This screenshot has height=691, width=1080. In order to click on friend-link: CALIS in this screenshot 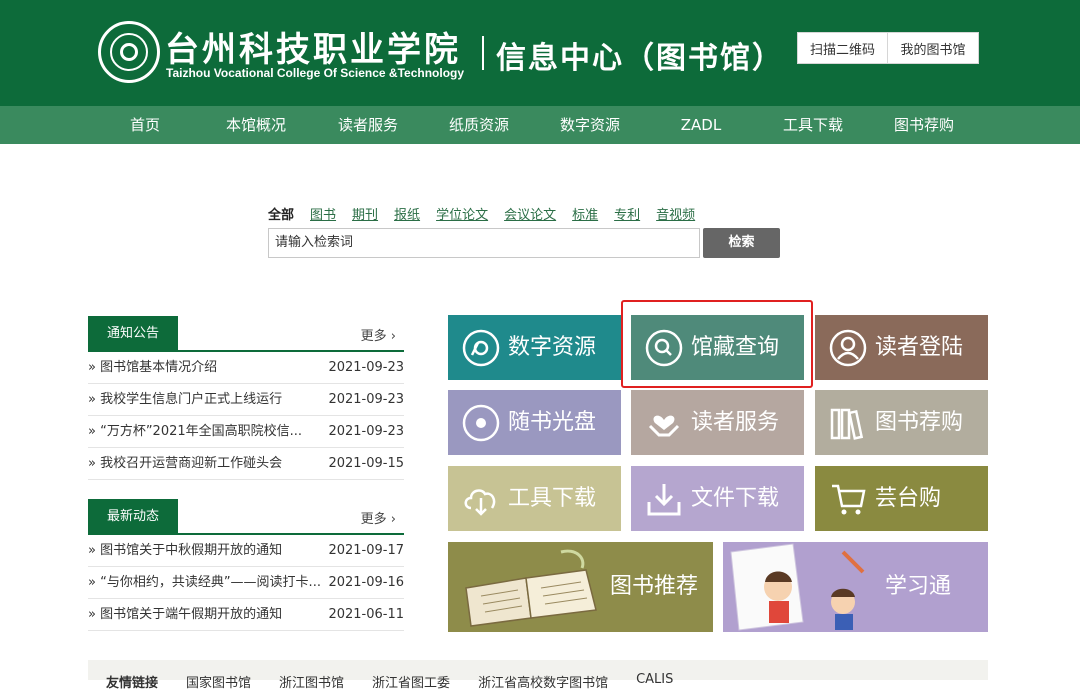, I will do `click(654, 681)`.